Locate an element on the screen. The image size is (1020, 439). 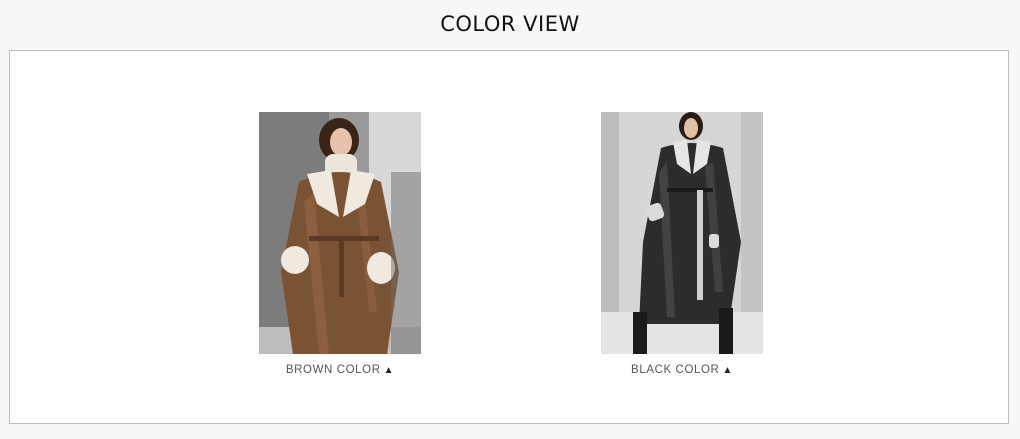
brown-coat-photo is located at coordinates (340, 233).